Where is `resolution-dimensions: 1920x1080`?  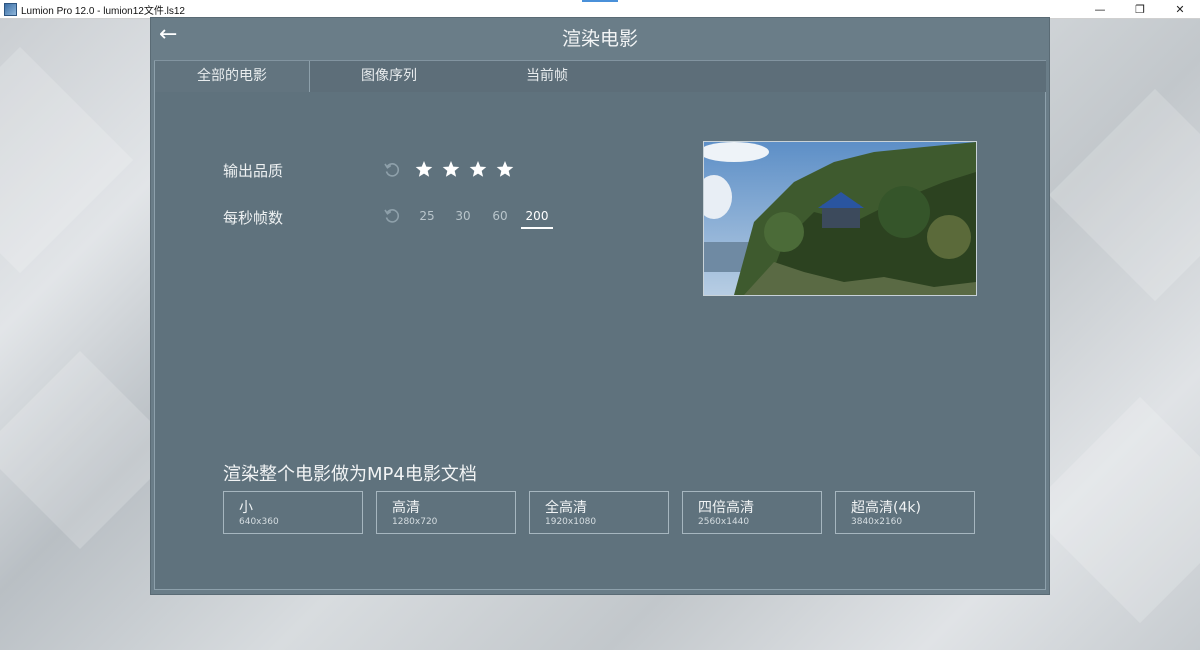
resolution-dimensions: 1920x1080 is located at coordinates (571, 522).